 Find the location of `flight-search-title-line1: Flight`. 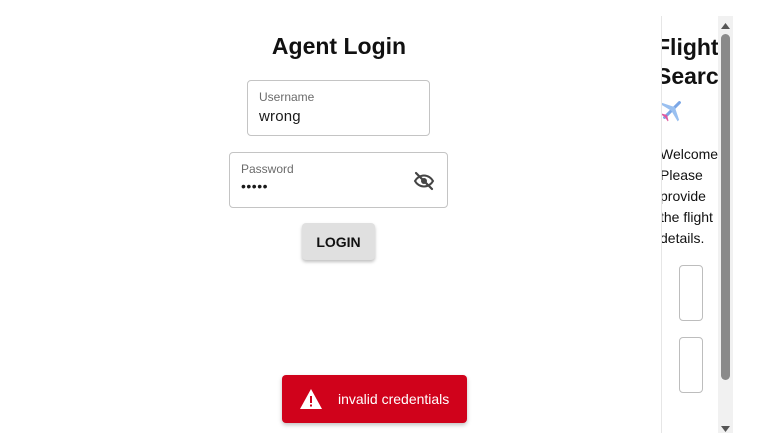

flight-search-title-line1: Flight is located at coordinates (689, 47).